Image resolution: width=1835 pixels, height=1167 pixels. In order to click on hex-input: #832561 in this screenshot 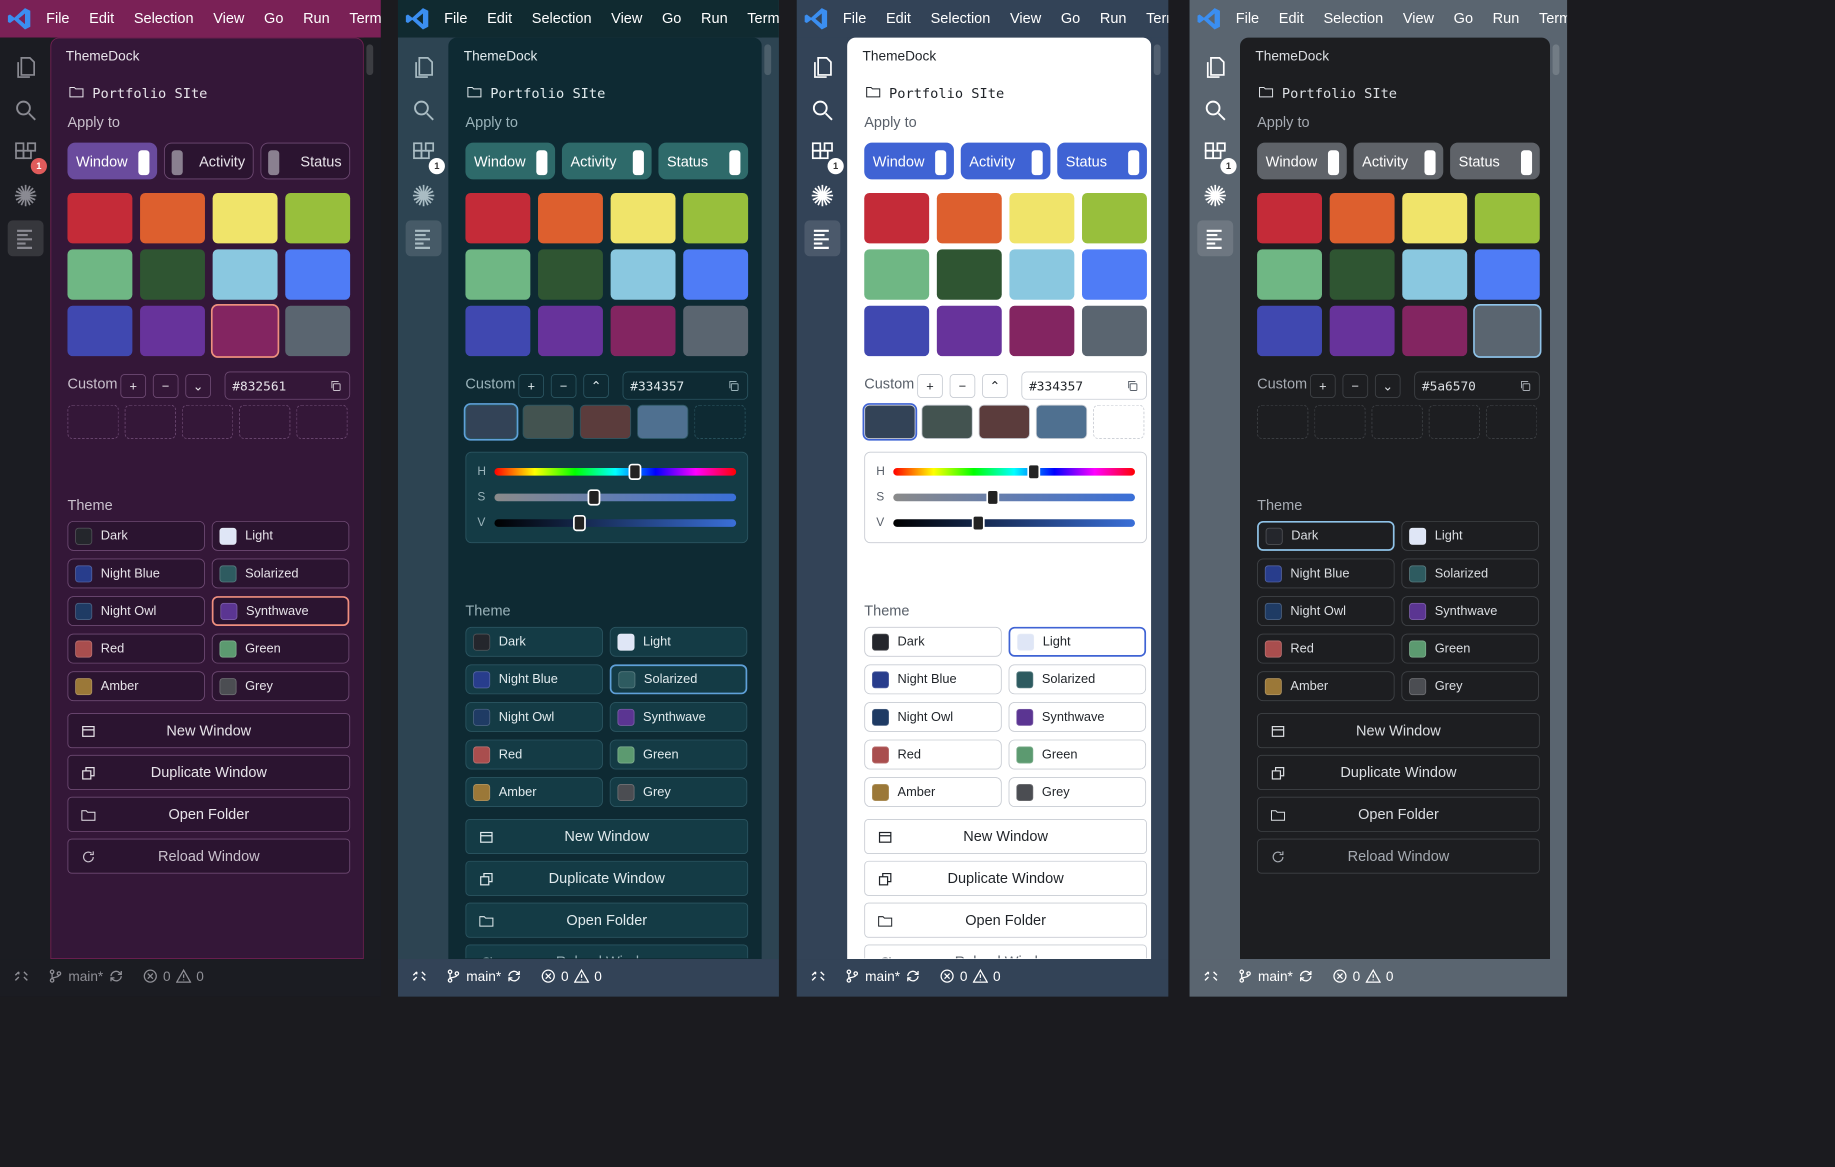, I will do `click(287, 385)`.